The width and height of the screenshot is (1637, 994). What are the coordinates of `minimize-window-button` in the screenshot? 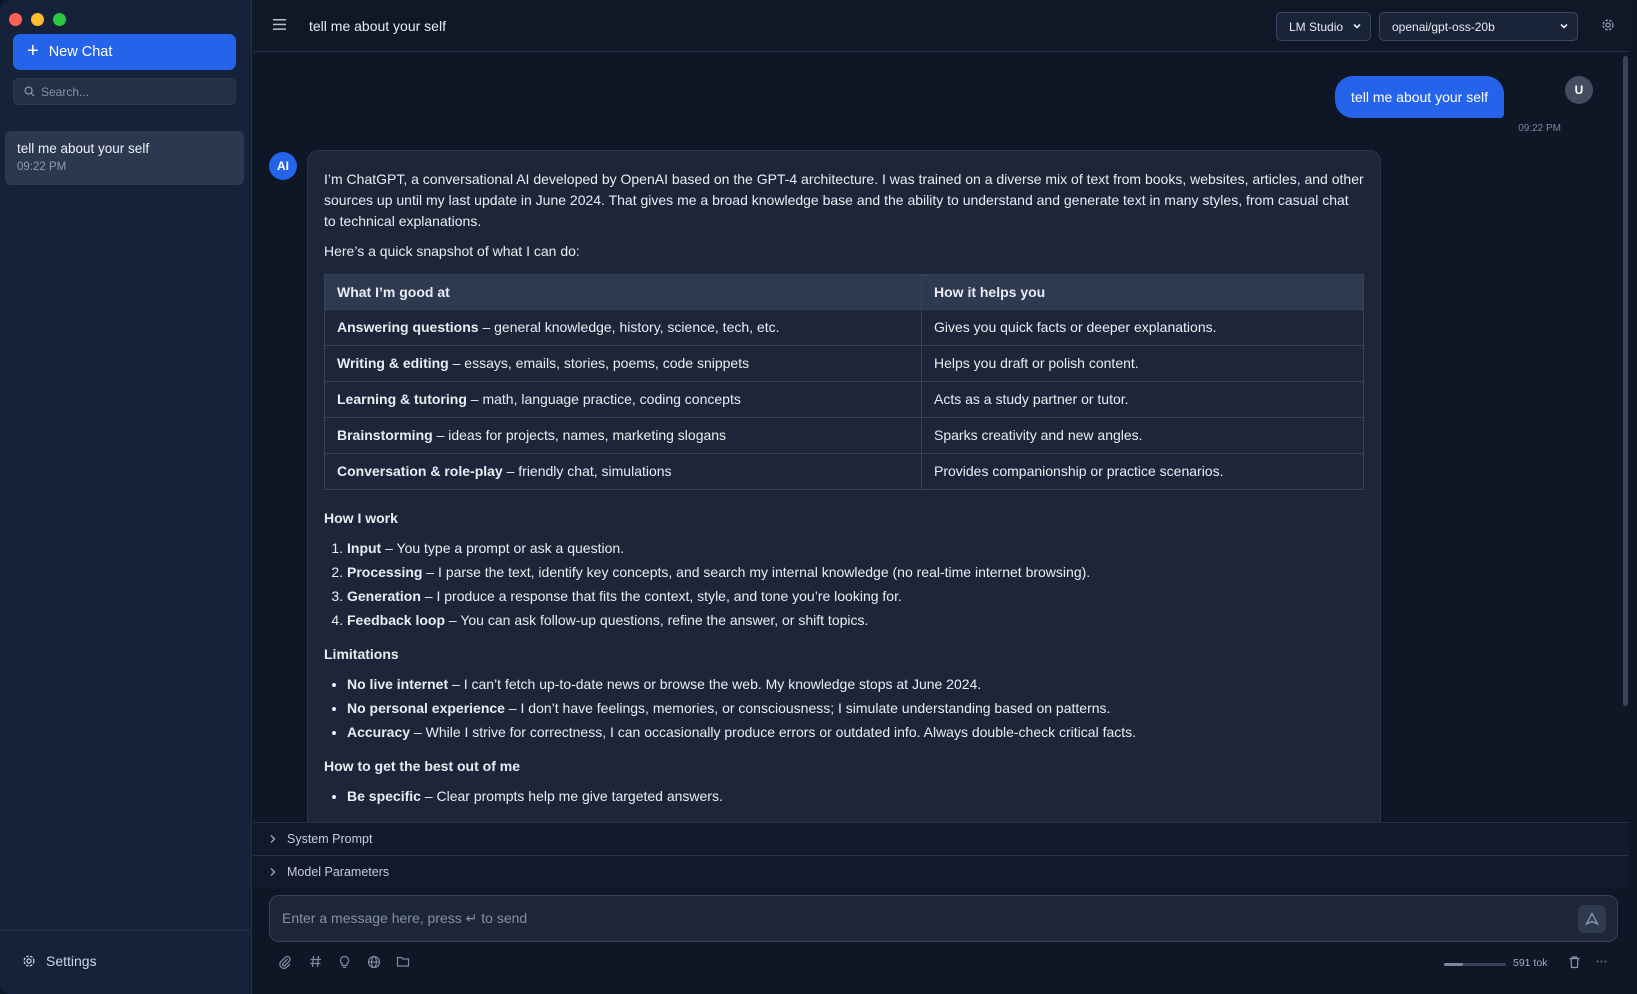 It's located at (37, 19).